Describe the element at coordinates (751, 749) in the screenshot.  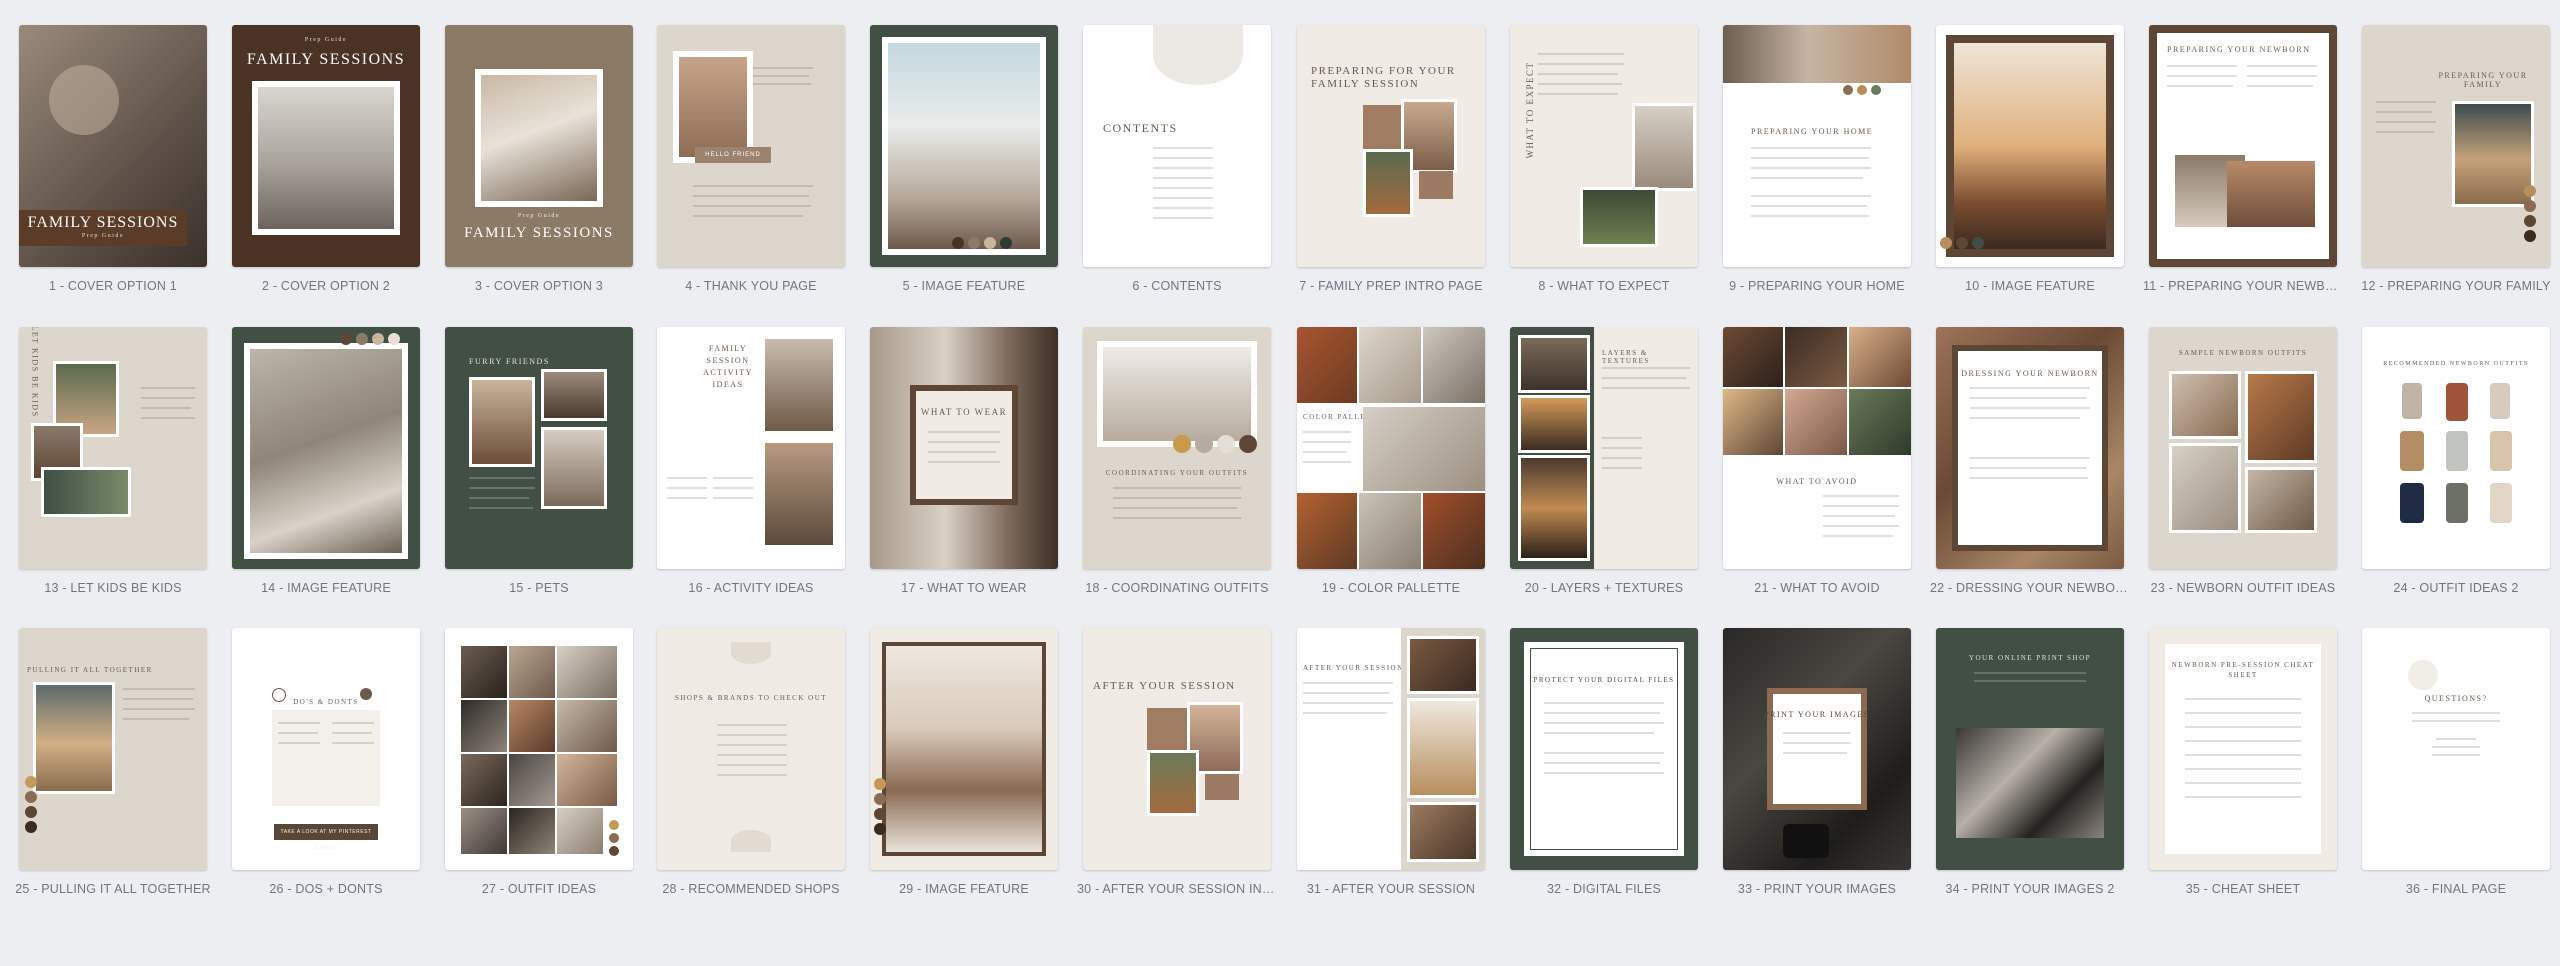
I see `page-thumbnail: SHOPS & BRANDS TO CHECK OUT` at that location.